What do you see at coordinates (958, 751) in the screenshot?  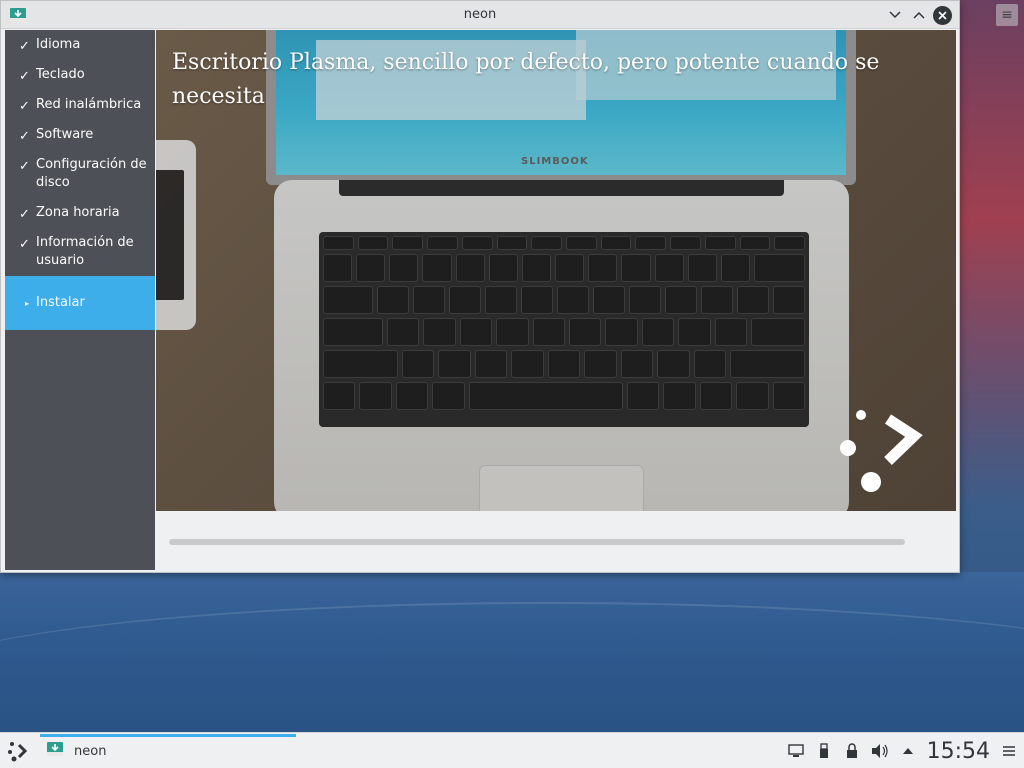 I see `clock: 15:54` at bounding box center [958, 751].